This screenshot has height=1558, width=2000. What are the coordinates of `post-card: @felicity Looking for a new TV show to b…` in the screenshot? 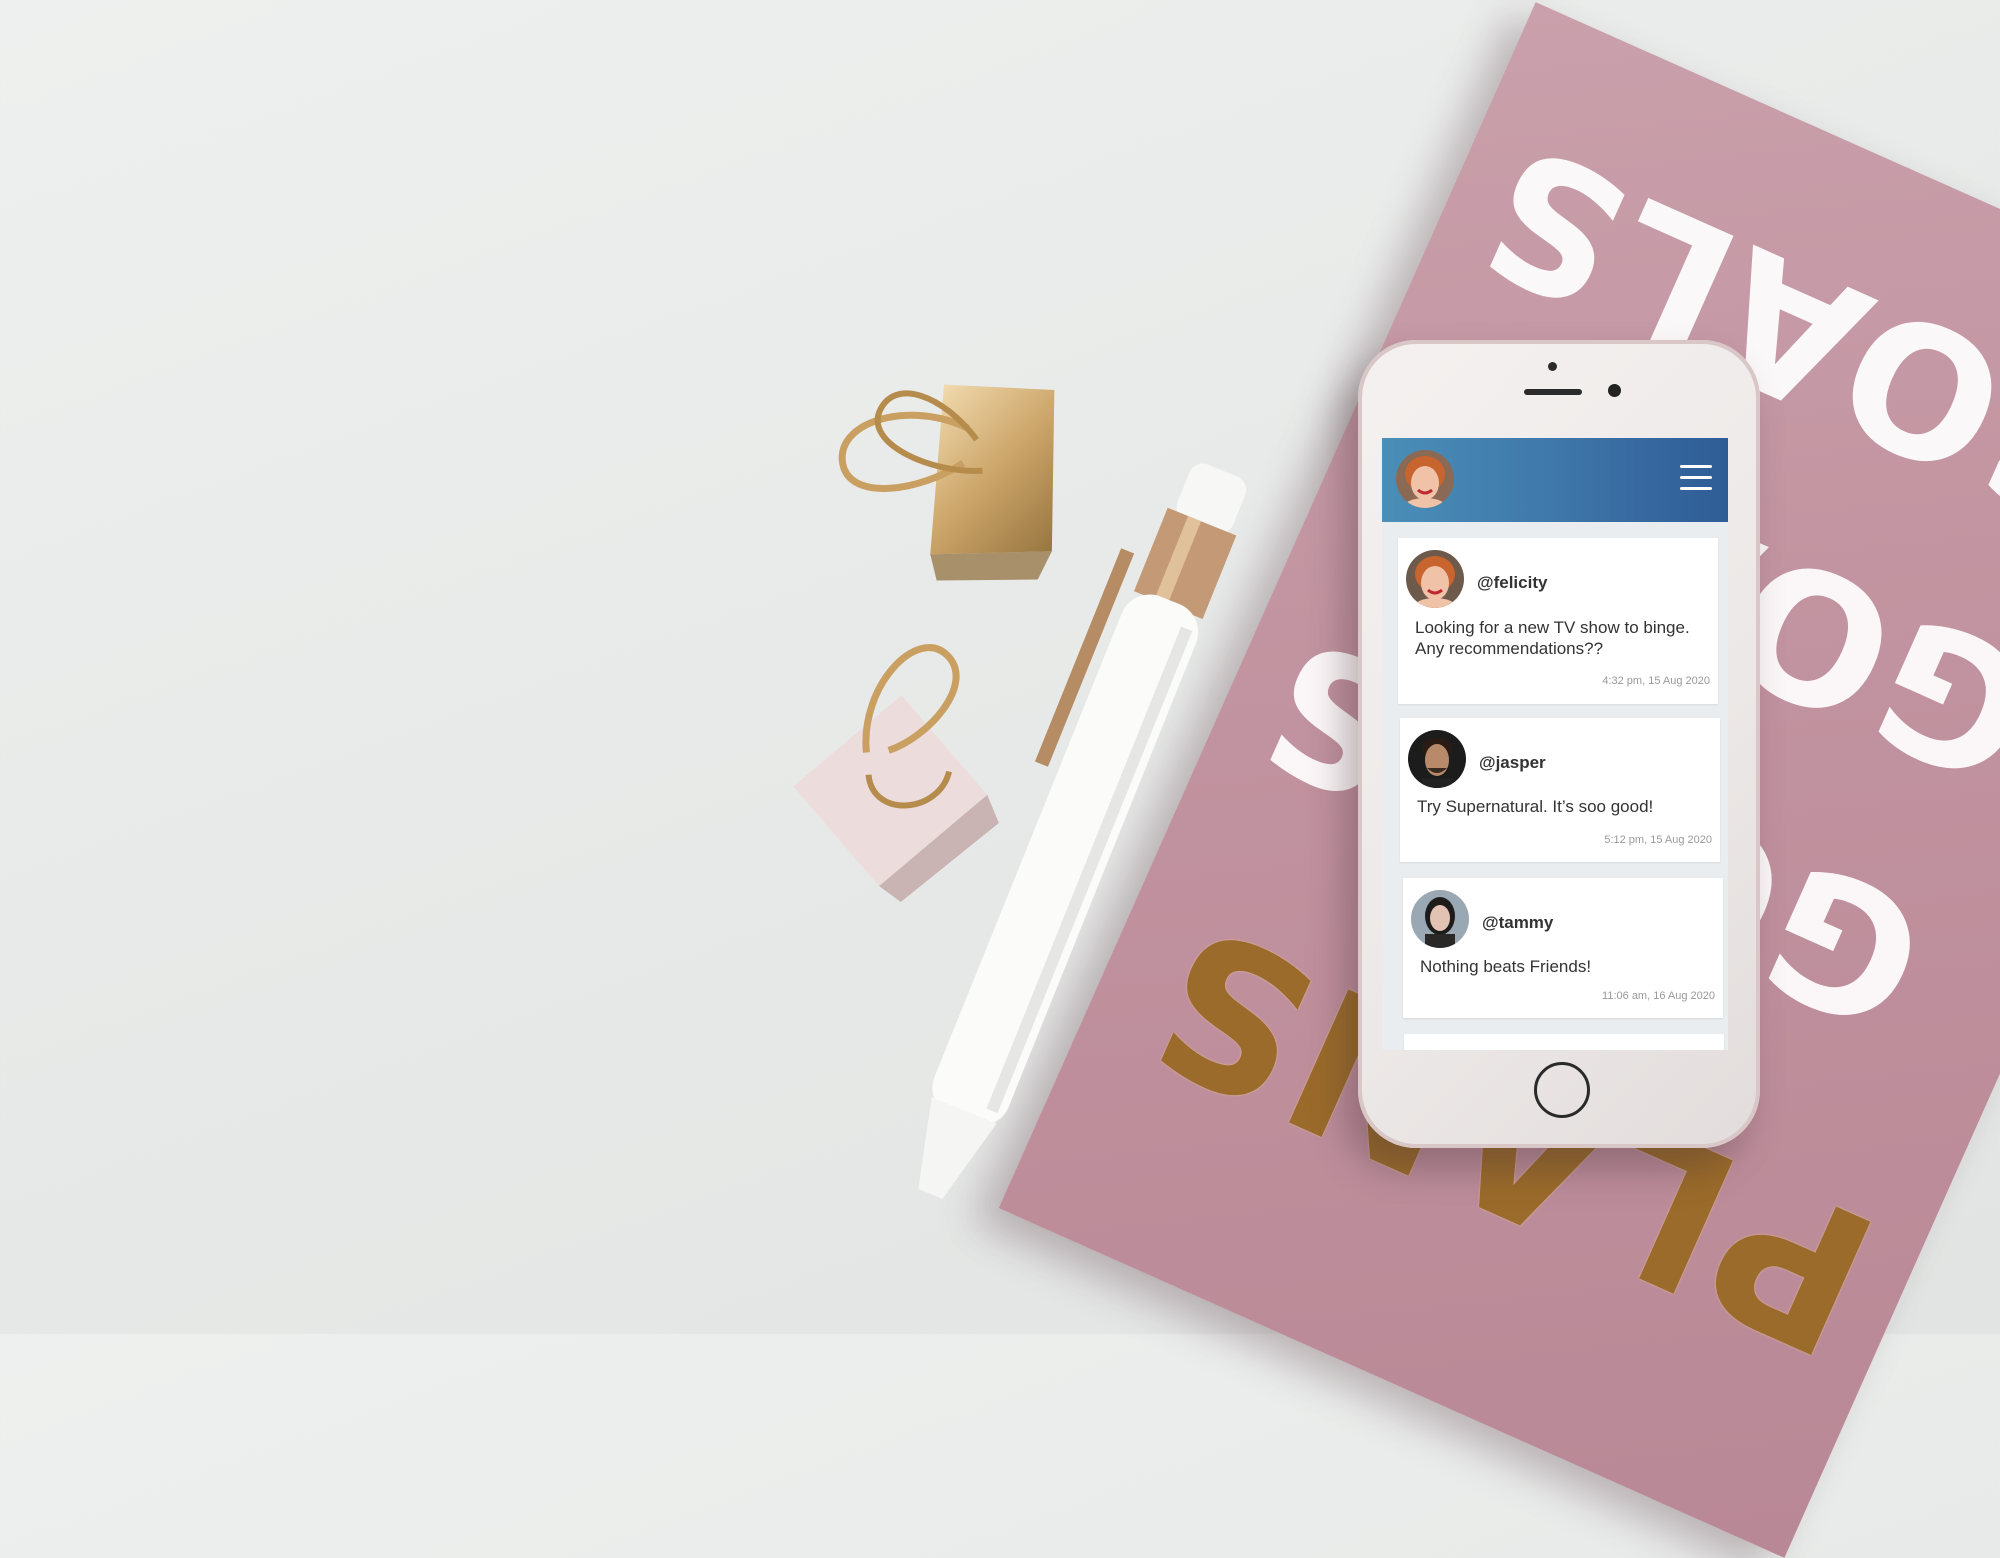 It's located at (1558, 621).